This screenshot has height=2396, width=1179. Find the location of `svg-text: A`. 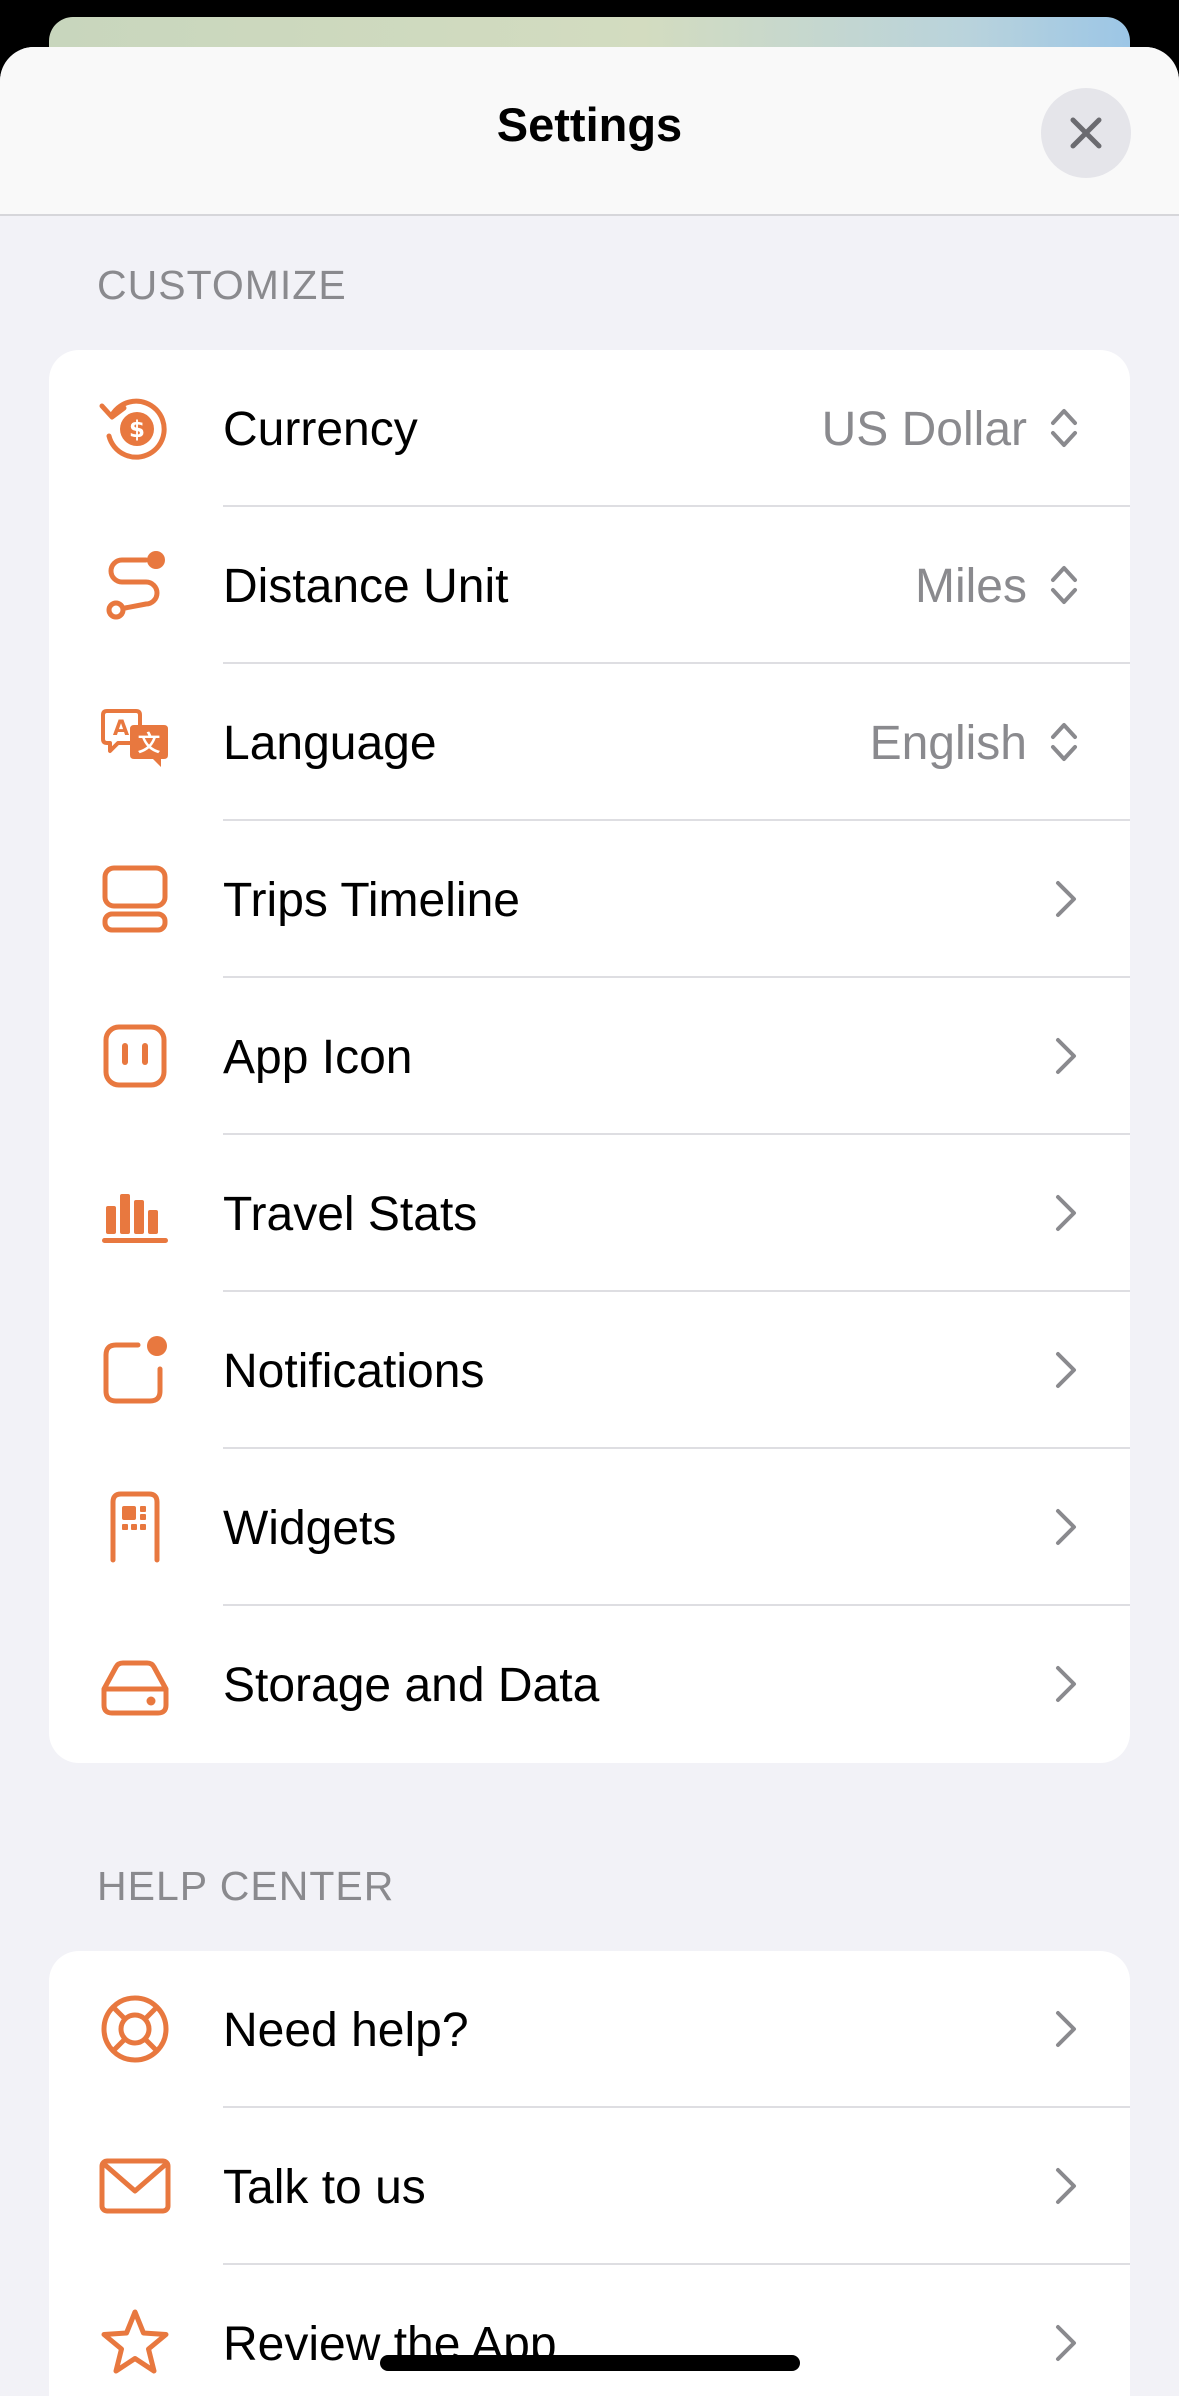

svg-text: A is located at coordinates (121, 728).